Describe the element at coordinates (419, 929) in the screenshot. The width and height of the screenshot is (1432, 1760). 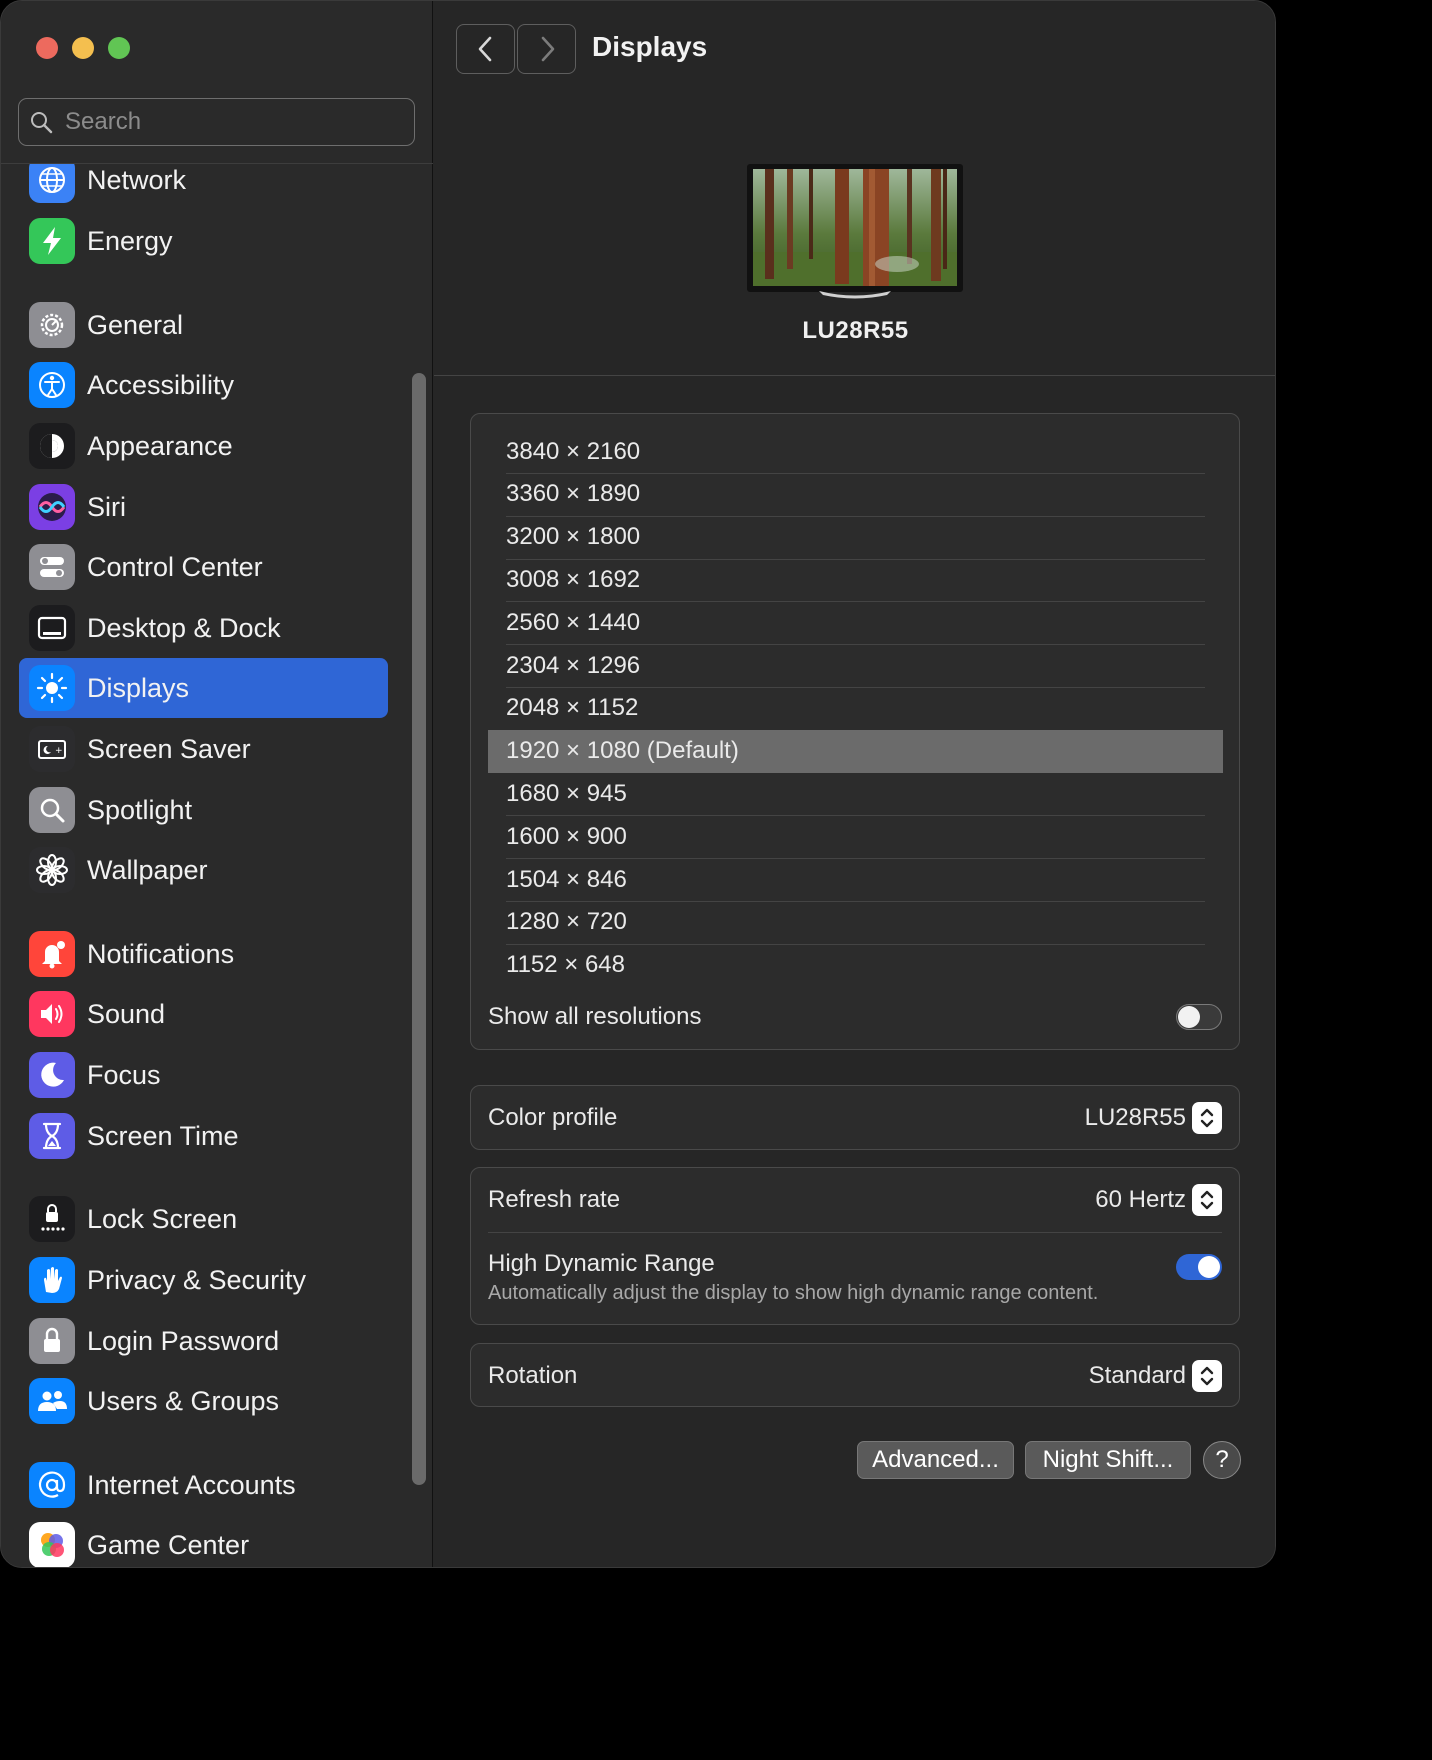
I see `sidebar-scrollbar` at that location.